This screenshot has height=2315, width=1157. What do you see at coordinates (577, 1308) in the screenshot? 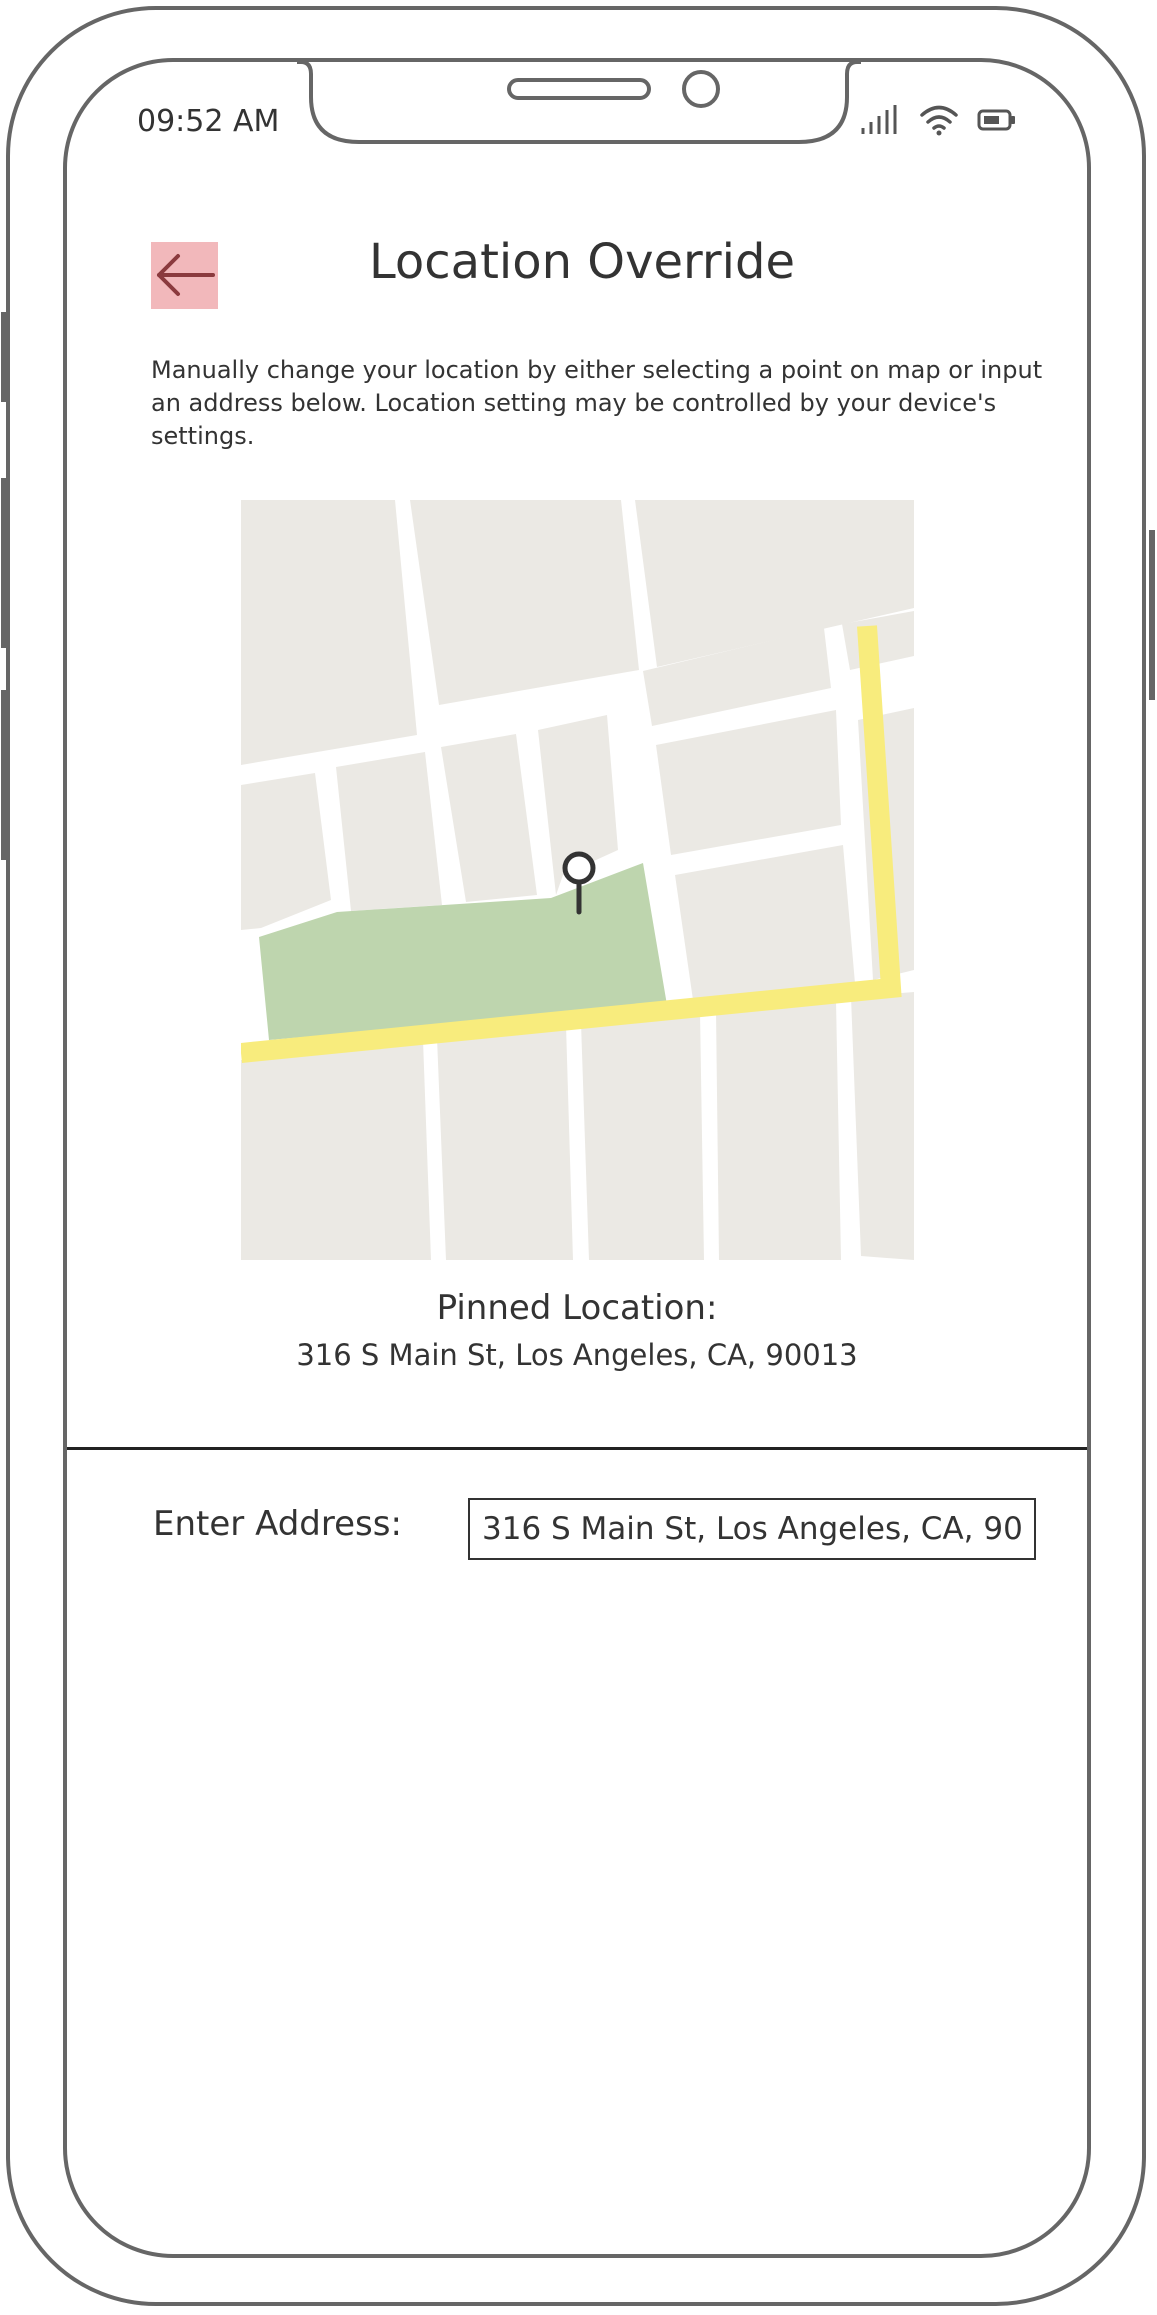
I see `pinned-location-label: Pinned Location:` at bounding box center [577, 1308].